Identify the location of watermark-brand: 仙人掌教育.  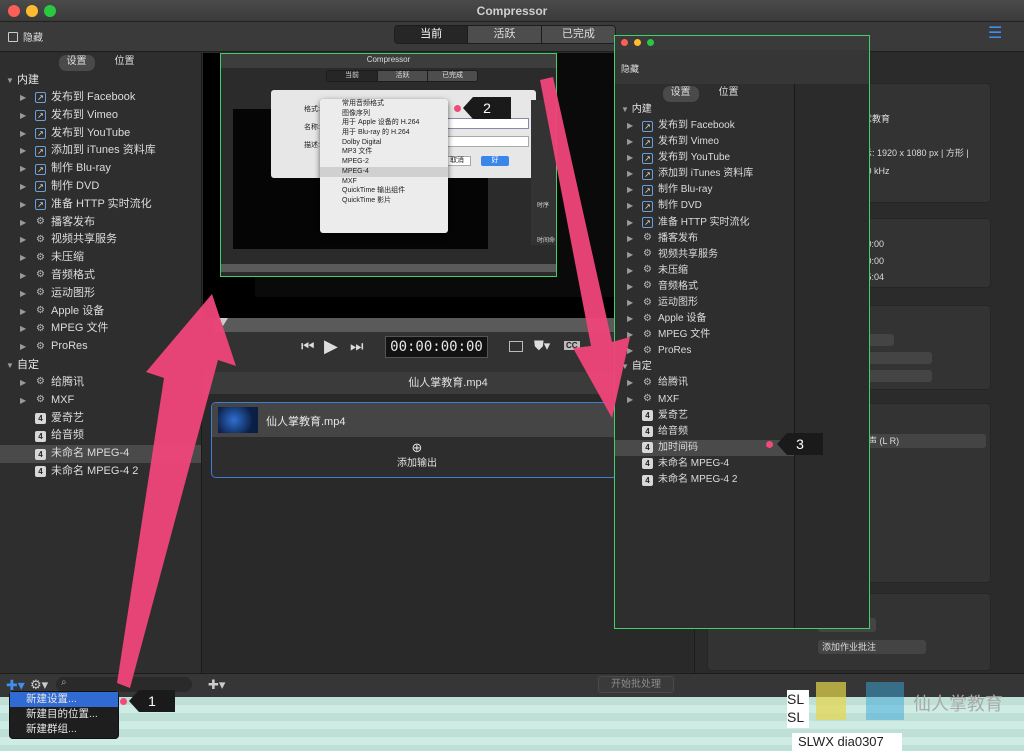
(958, 704).